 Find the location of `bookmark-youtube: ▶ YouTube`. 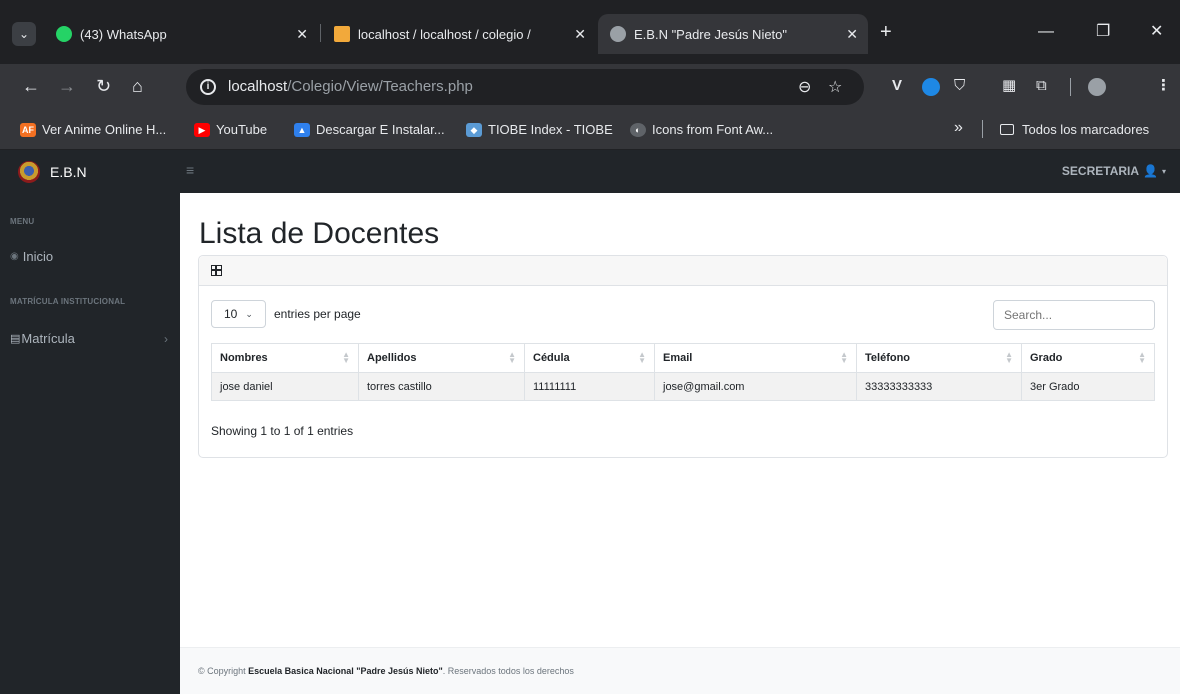

bookmark-youtube: ▶ YouTube is located at coordinates (230, 129).